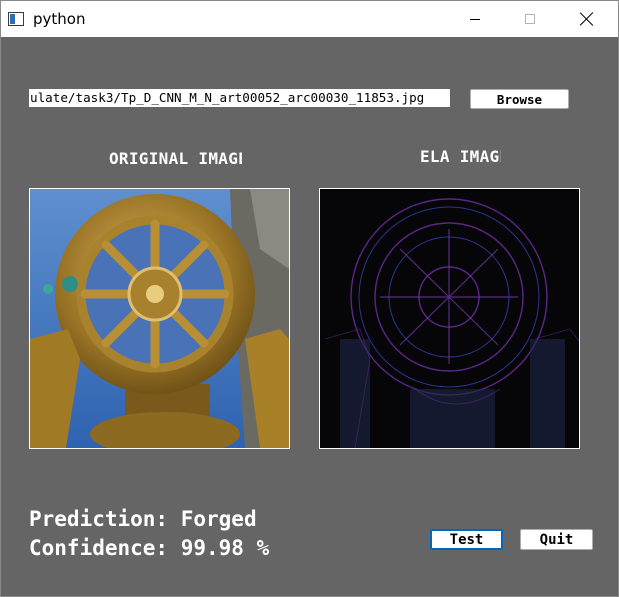 The width and height of the screenshot is (619, 597). What do you see at coordinates (466, 539) in the screenshot?
I see `test-button: Test` at bounding box center [466, 539].